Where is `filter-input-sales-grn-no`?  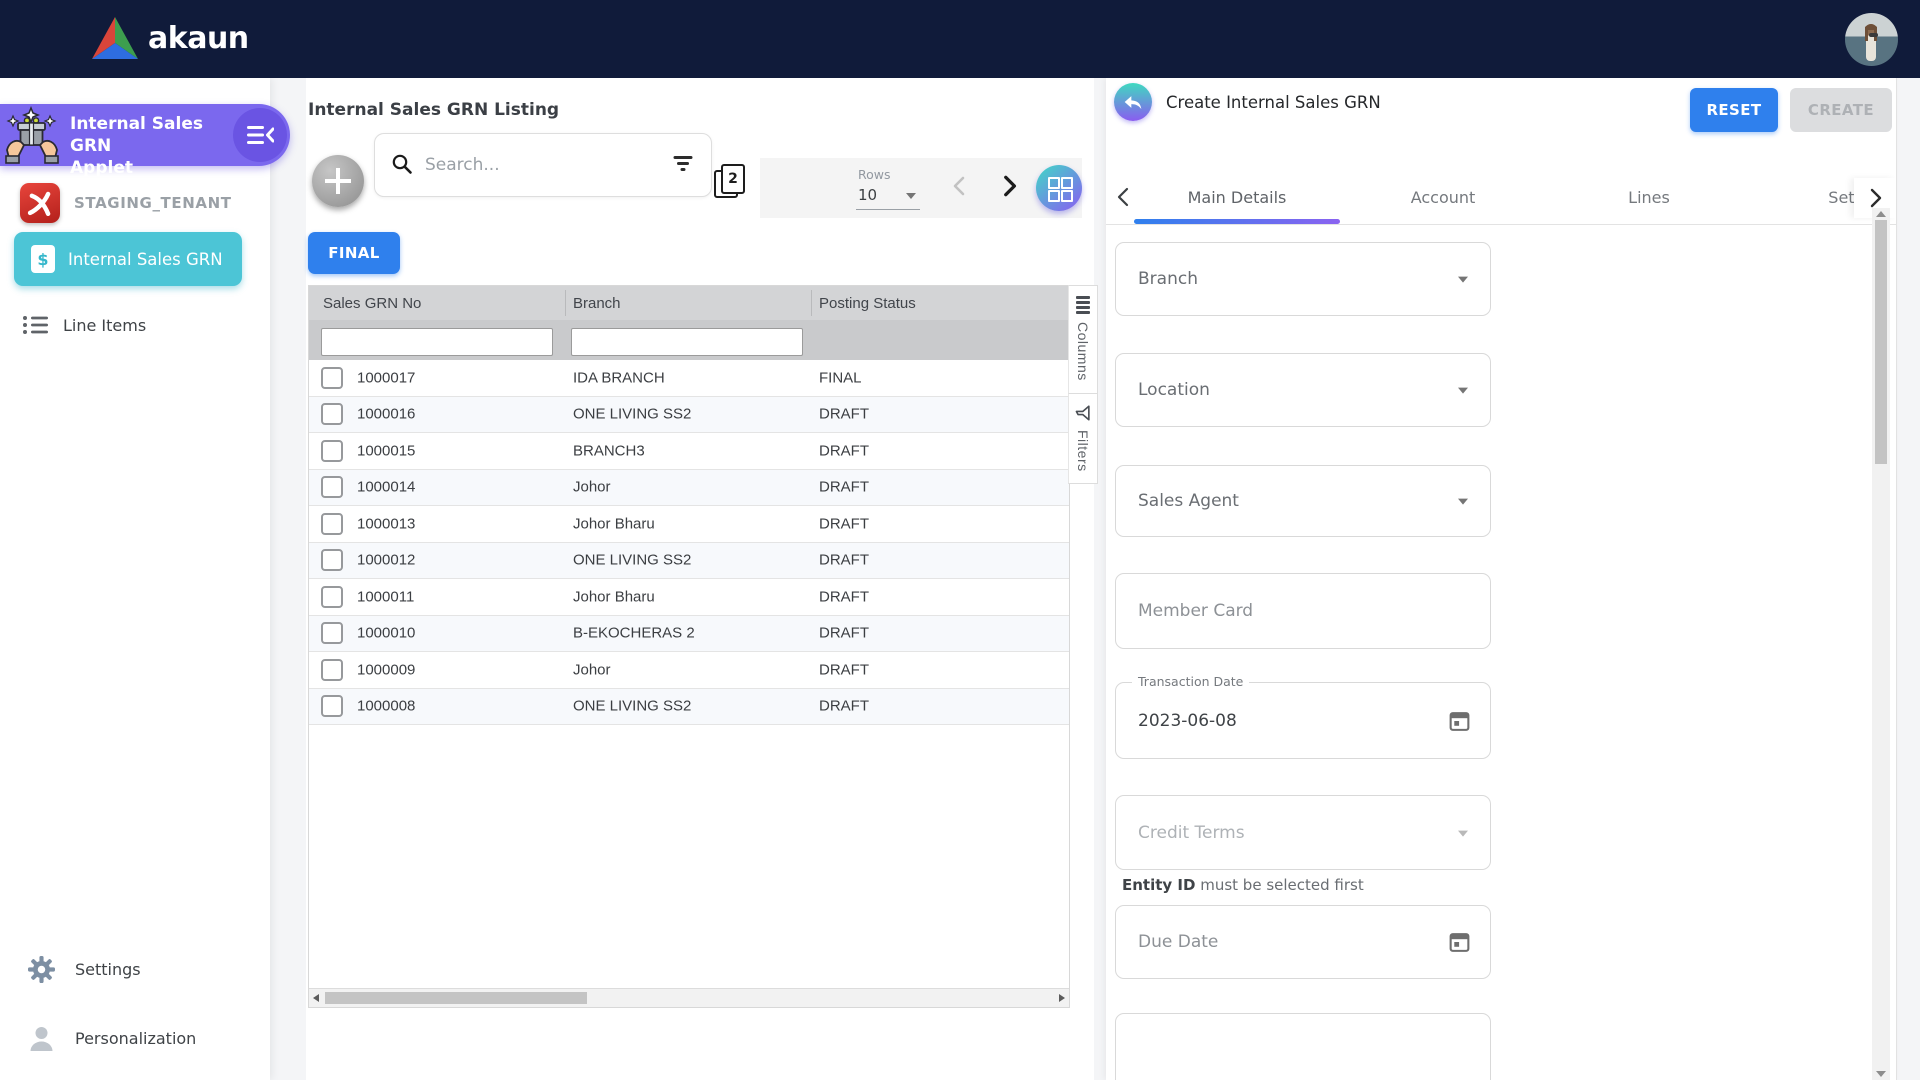
filter-input-sales-grn-no is located at coordinates (437, 342).